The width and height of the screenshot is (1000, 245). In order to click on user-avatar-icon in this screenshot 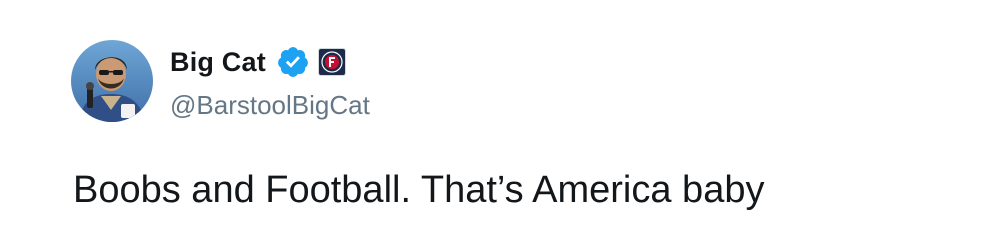, I will do `click(112, 81)`.